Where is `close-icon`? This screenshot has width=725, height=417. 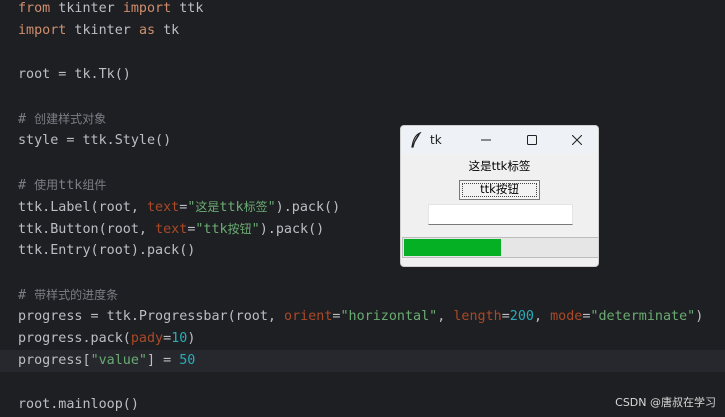
close-icon is located at coordinates (577, 140).